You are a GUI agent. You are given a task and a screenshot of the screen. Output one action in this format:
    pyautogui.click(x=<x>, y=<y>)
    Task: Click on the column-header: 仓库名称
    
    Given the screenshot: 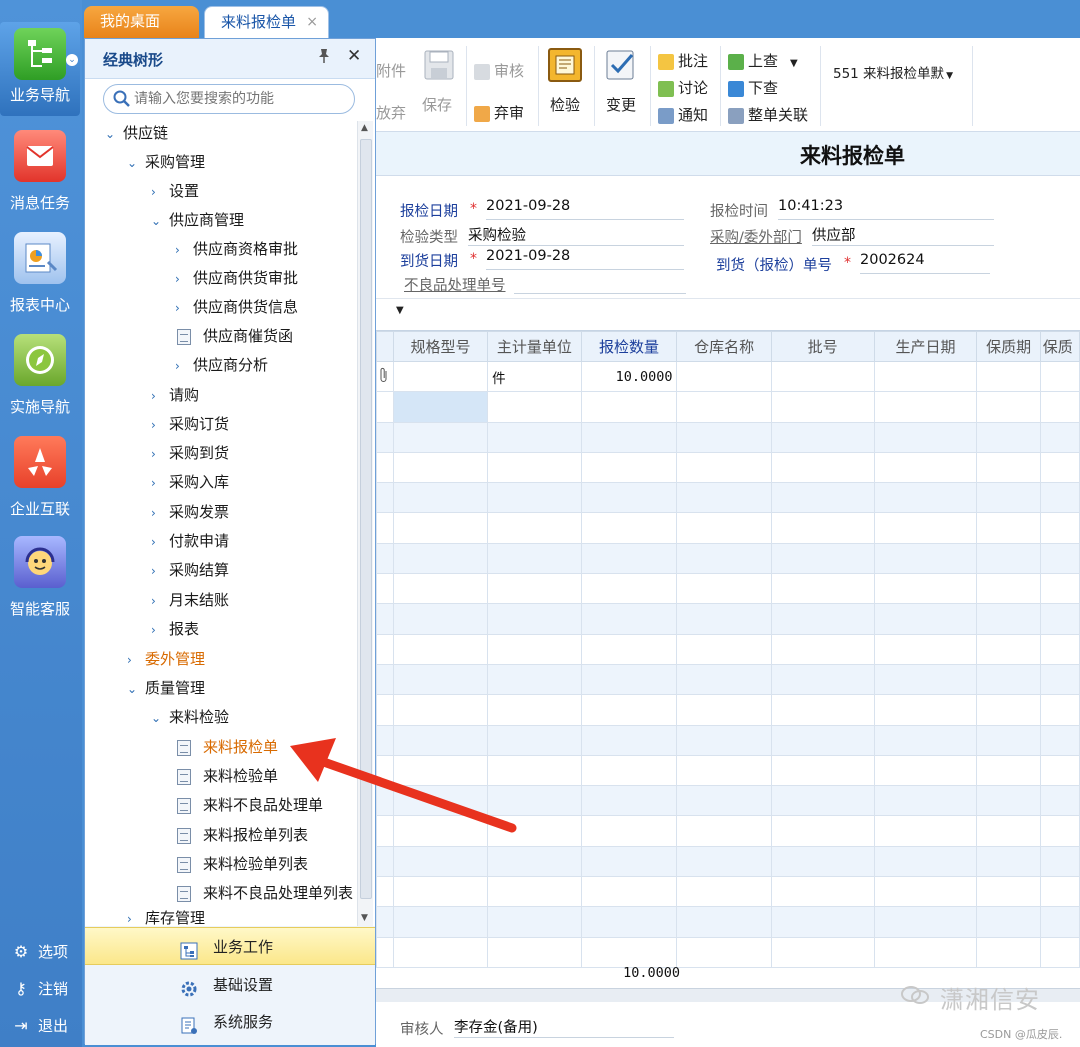 What is the action you would take?
    pyautogui.click(x=724, y=346)
    